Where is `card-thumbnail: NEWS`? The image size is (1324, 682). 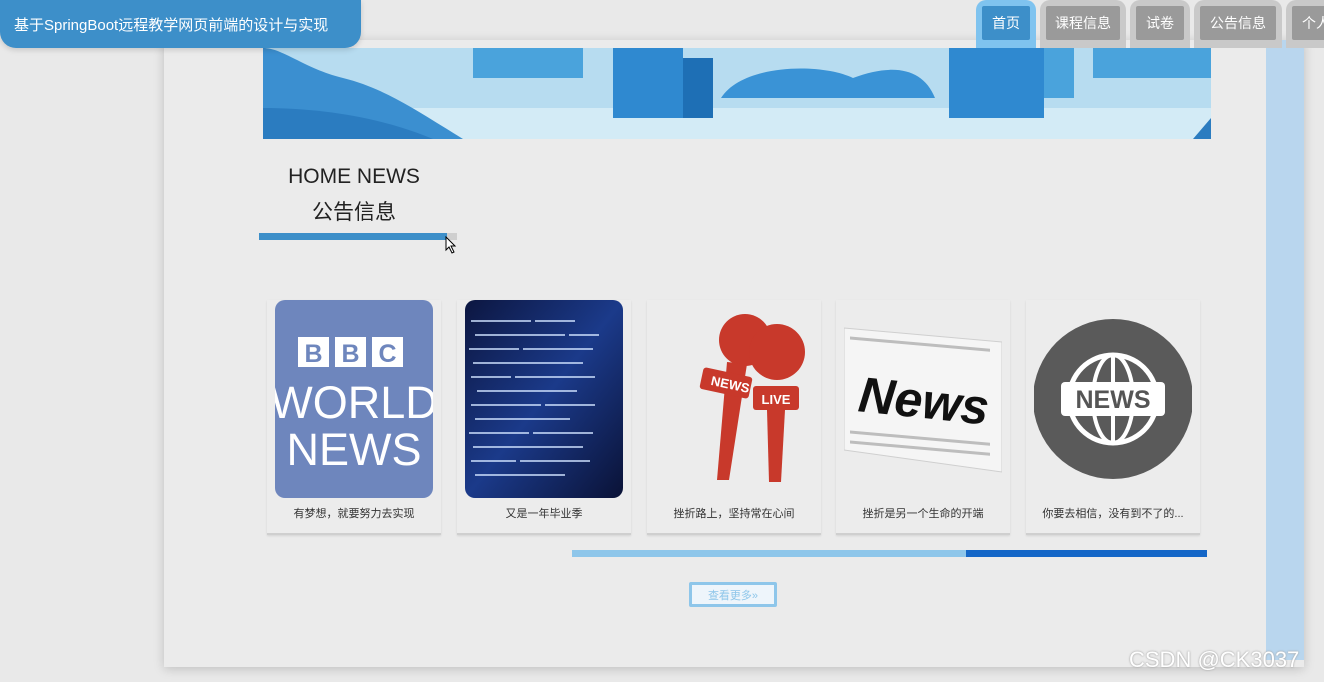
card-thumbnail: NEWS is located at coordinates (1113, 399).